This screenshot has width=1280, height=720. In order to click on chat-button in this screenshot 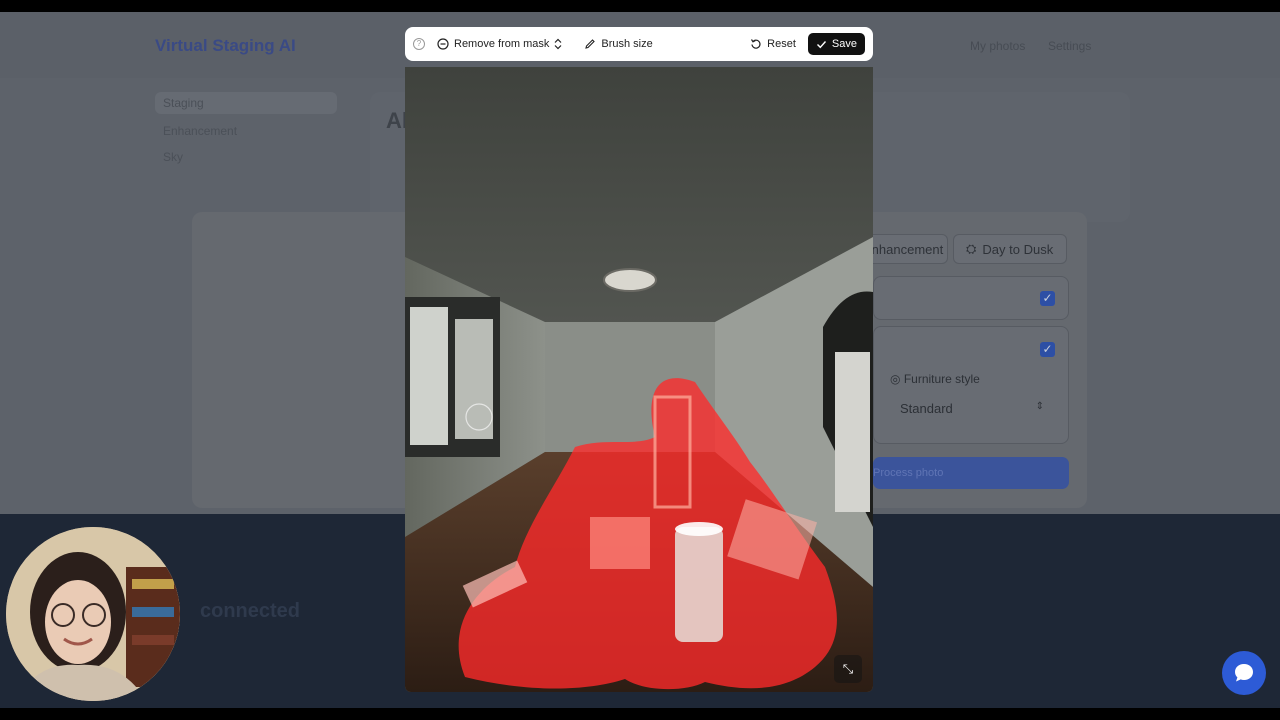, I will do `click(1244, 673)`.